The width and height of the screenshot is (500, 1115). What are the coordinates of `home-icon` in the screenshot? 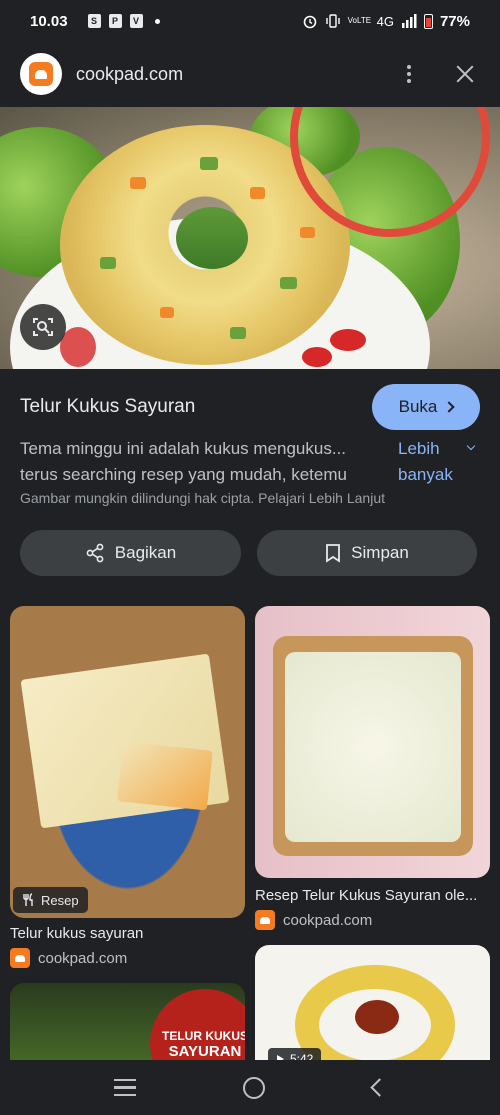 It's located at (254, 1087).